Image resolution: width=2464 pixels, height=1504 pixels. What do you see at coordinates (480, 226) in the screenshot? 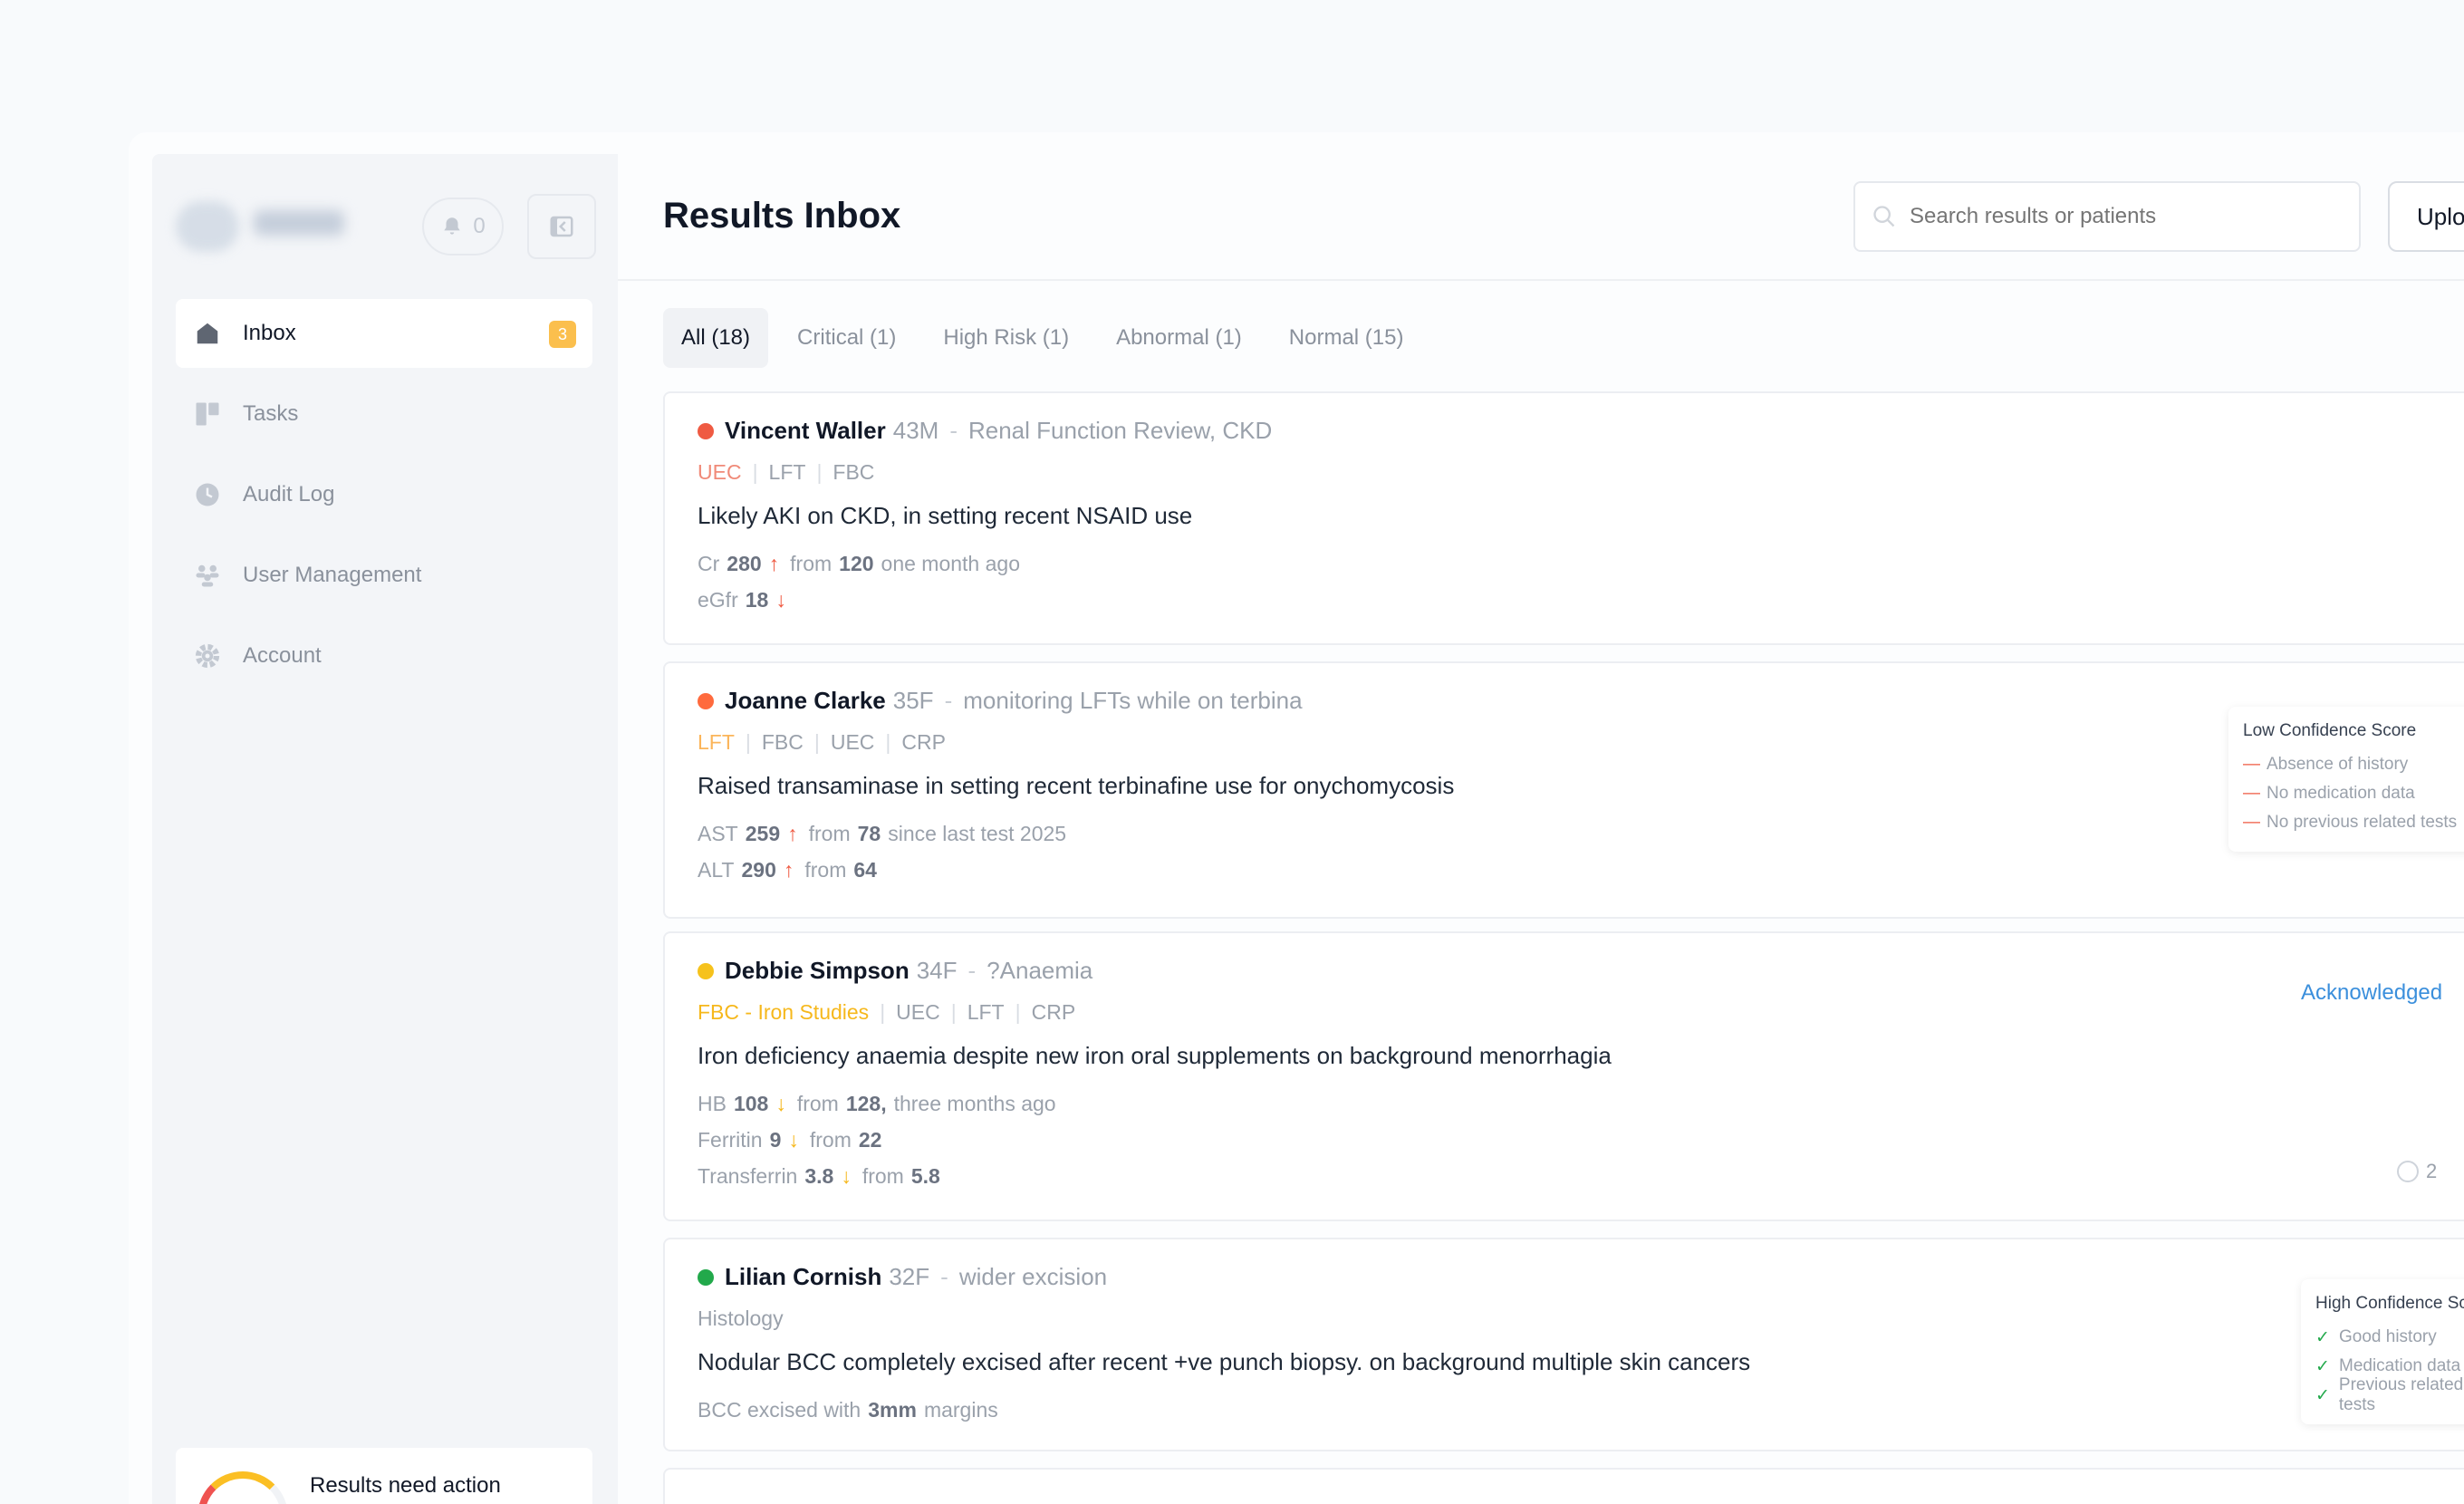
I see `notification-count: 0` at bounding box center [480, 226].